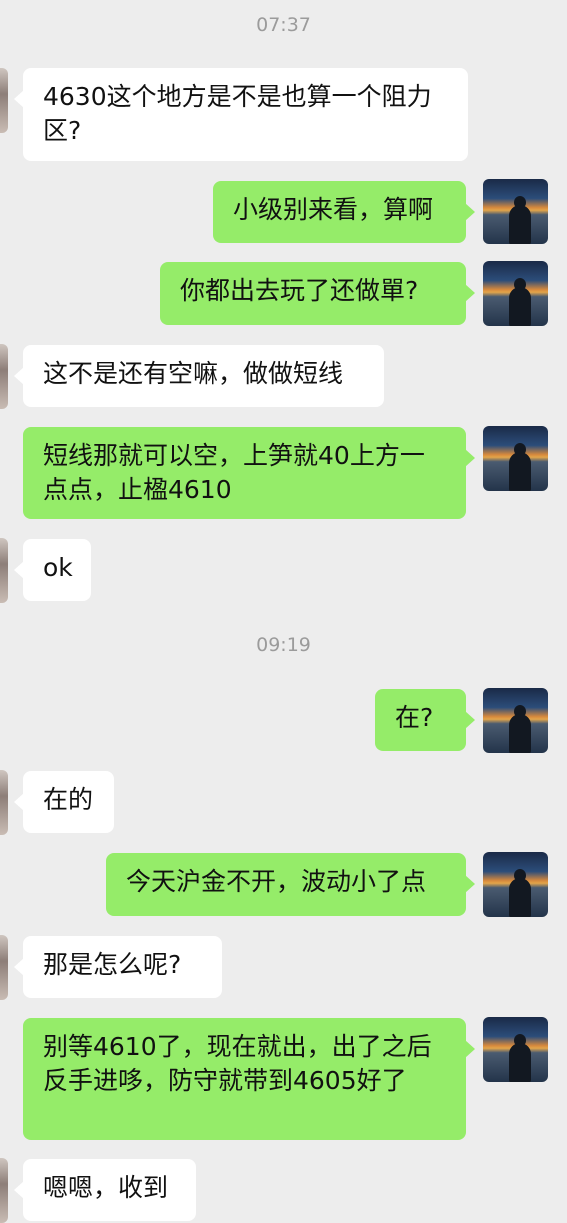 The height and width of the screenshot is (1223, 567). Describe the element at coordinates (237, 113) in the screenshot. I see `message-text: 4630这个地方是不是也算一个阻力区?` at that location.